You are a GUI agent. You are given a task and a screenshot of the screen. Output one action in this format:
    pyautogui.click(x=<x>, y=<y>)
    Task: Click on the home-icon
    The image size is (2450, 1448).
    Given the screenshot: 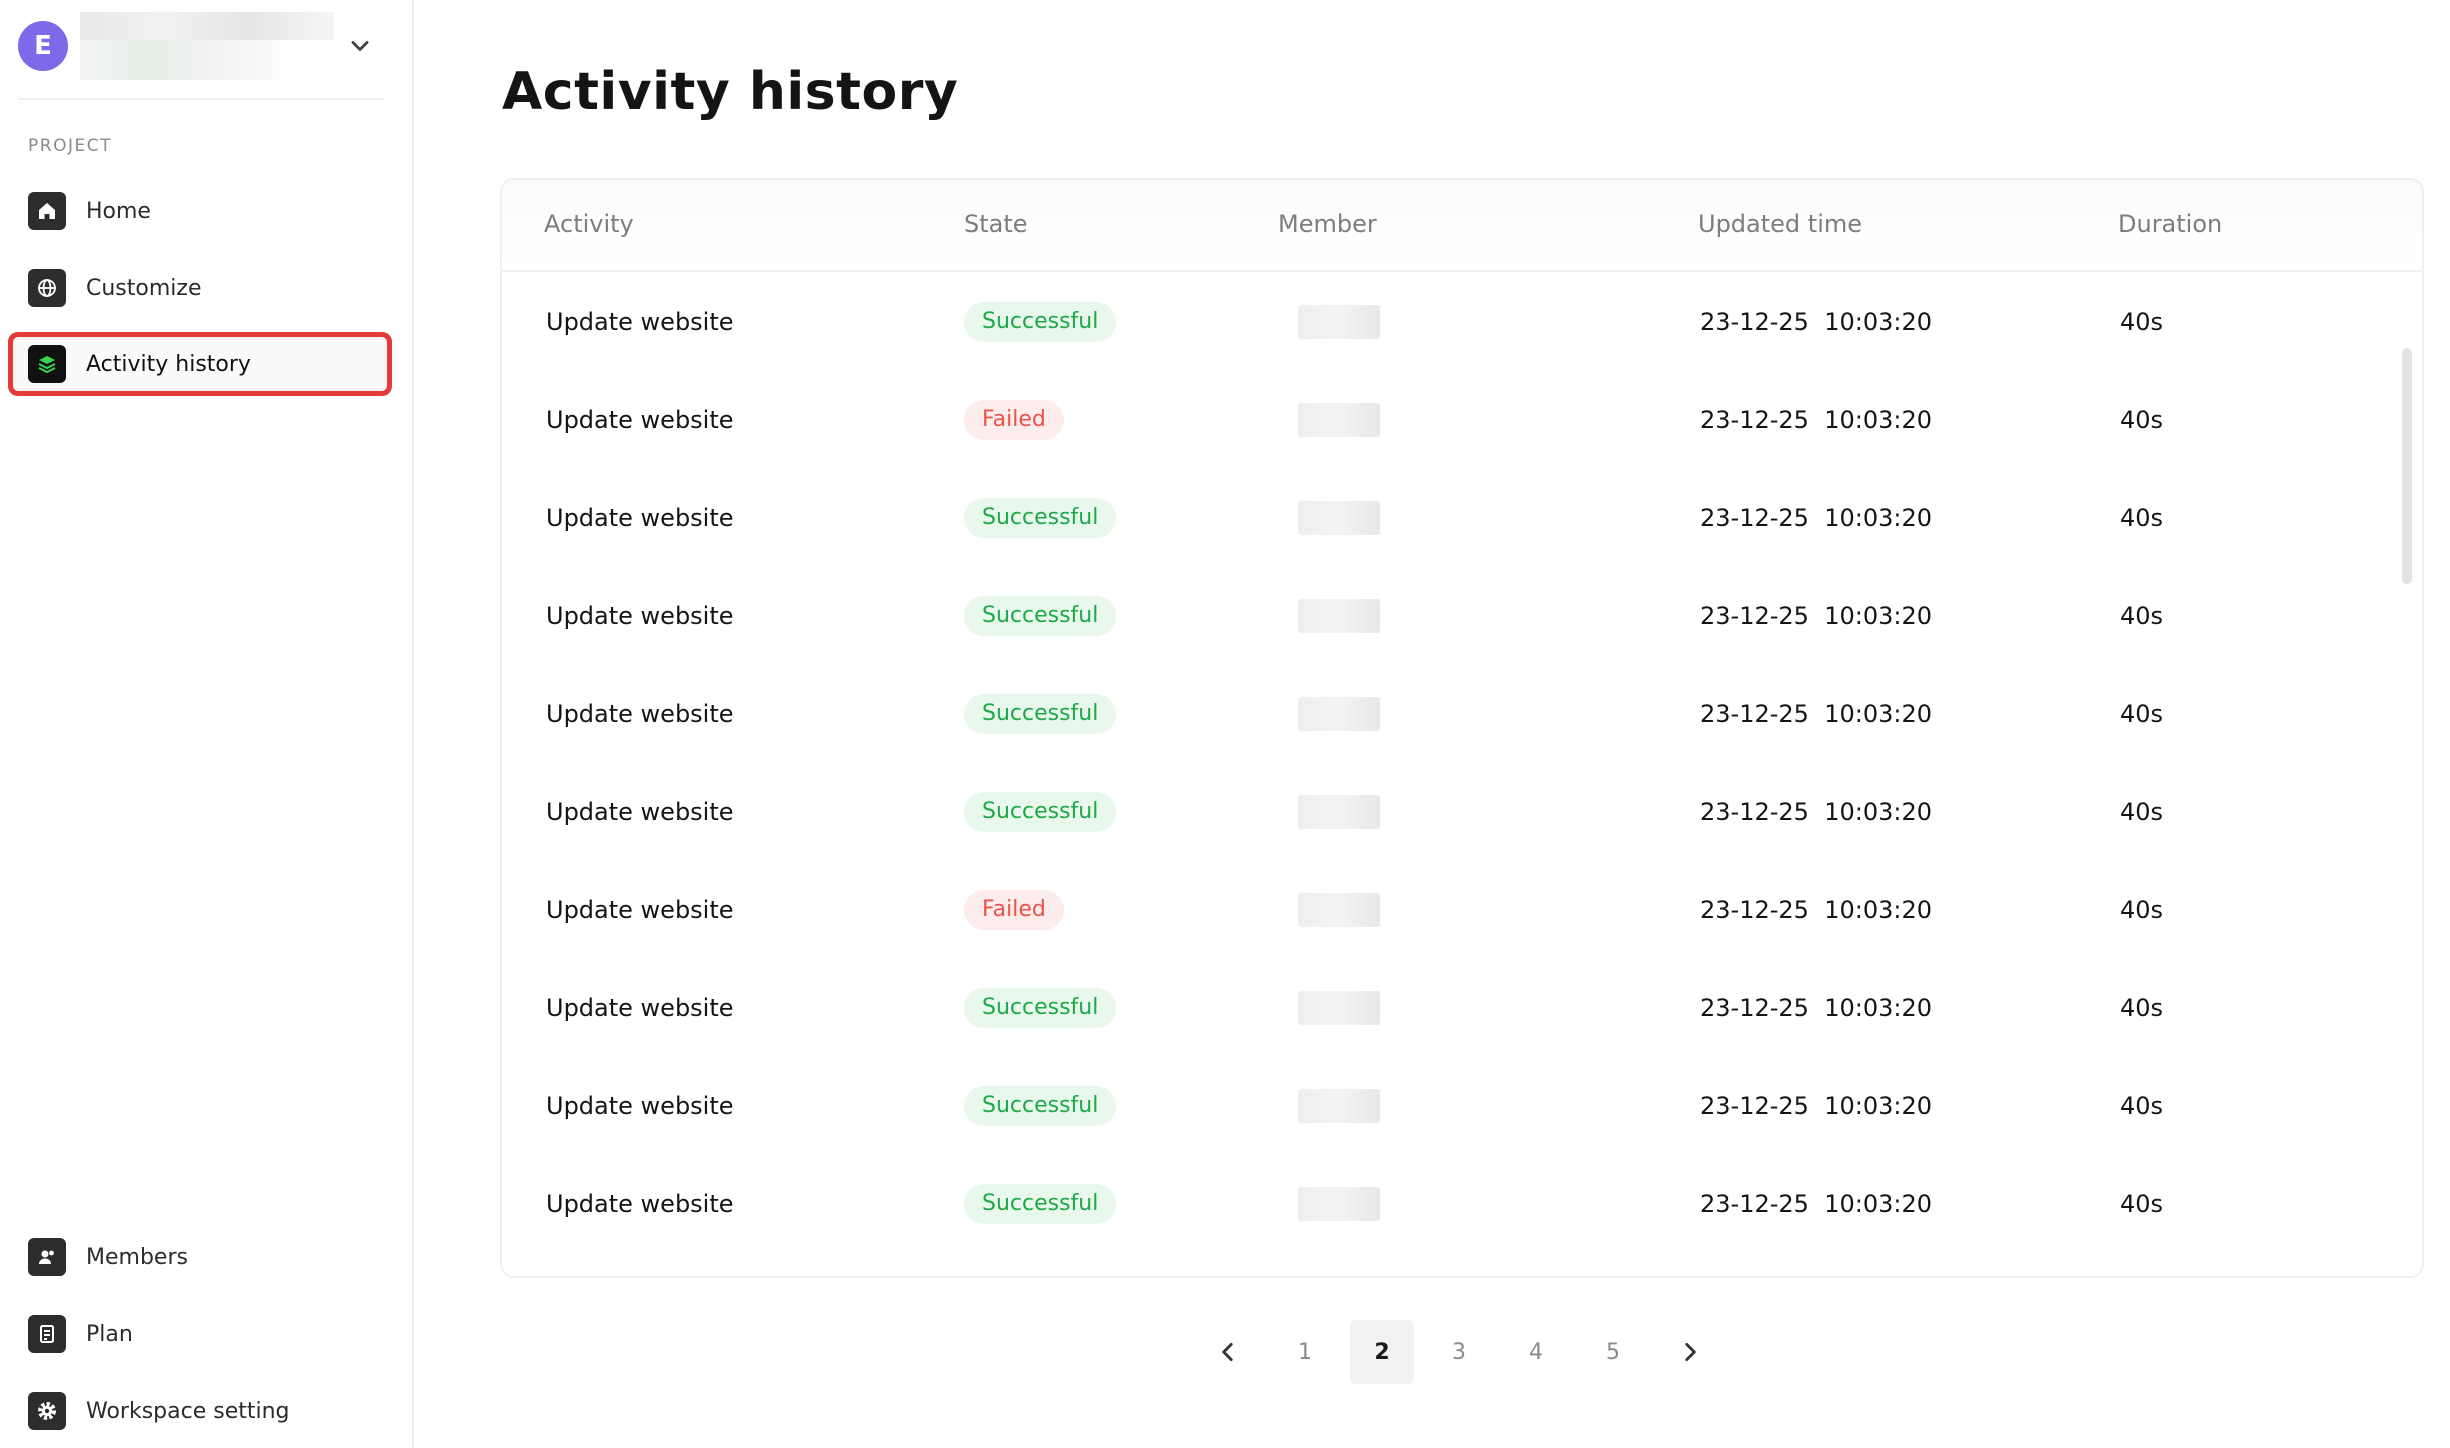 What is the action you would take?
    pyautogui.click(x=47, y=211)
    